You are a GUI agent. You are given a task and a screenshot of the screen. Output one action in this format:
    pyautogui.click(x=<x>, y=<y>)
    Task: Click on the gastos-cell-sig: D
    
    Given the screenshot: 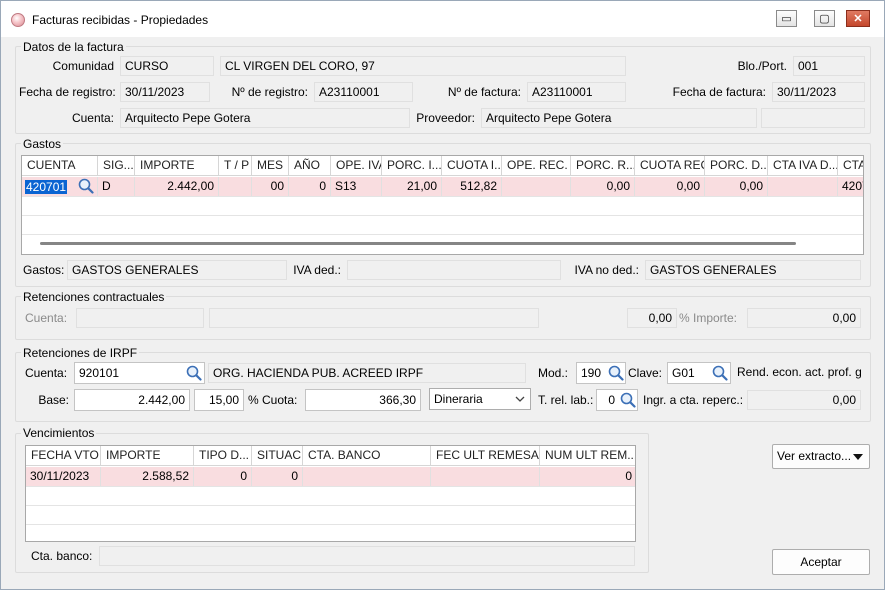 What is the action you would take?
    pyautogui.click(x=116, y=186)
    